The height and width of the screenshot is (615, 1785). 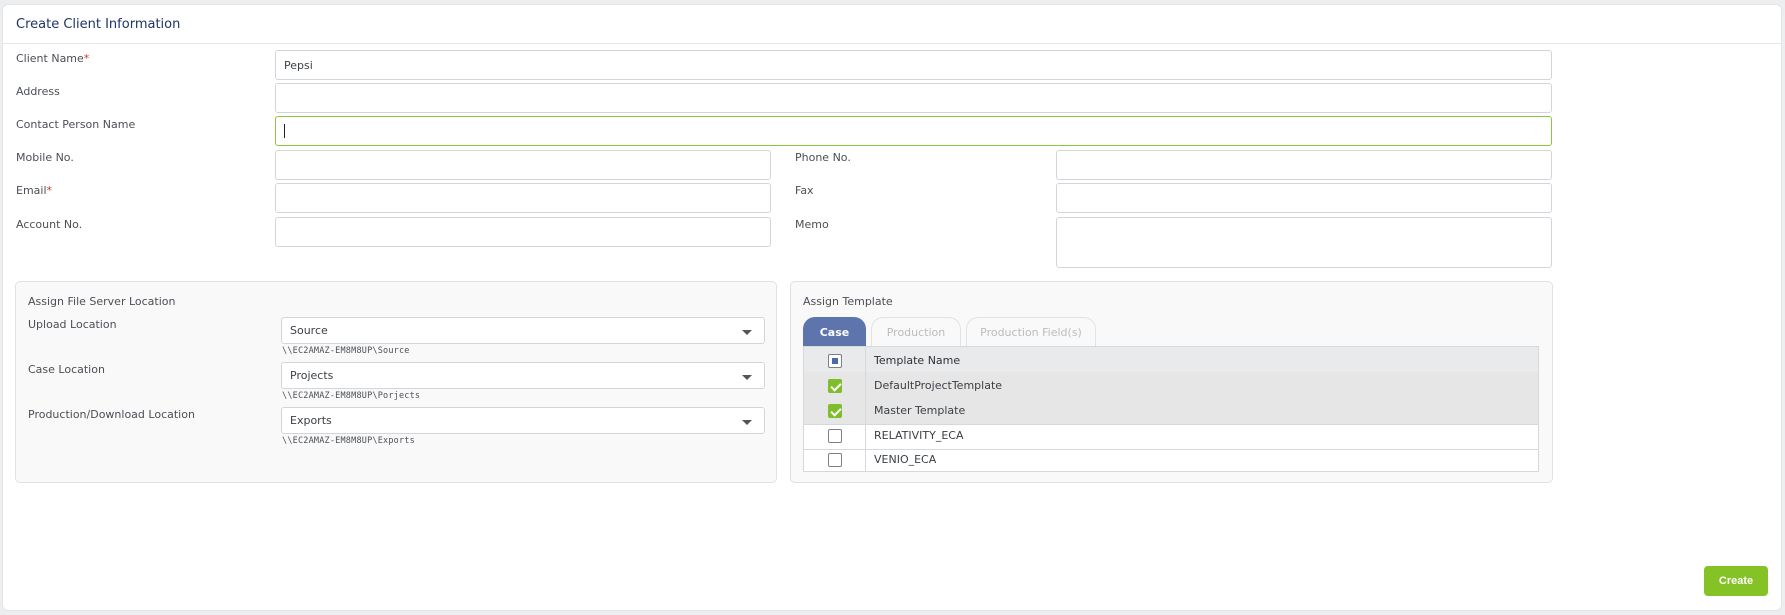 What do you see at coordinates (919, 435) in the screenshot?
I see `template-name-cell: RELATIVITY_ECA` at bounding box center [919, 435].